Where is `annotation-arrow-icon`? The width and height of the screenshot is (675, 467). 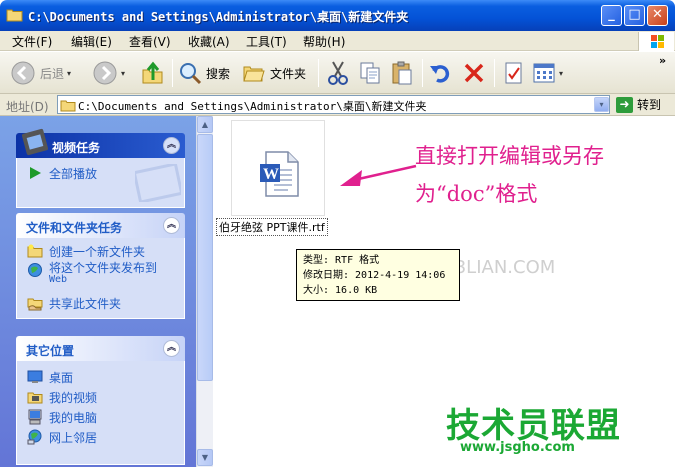
annotation-arrow-icon is located at coordinates (378, 175).